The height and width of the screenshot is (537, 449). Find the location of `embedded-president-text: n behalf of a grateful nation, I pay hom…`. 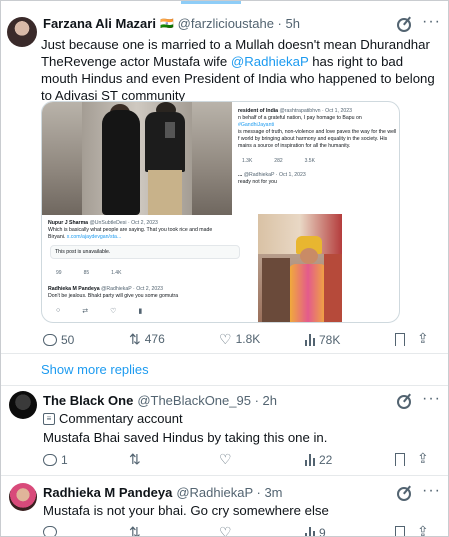

embedded-president-text: n behalf of a grateful nation, I pay hom… is located at coordinates (300, 118).